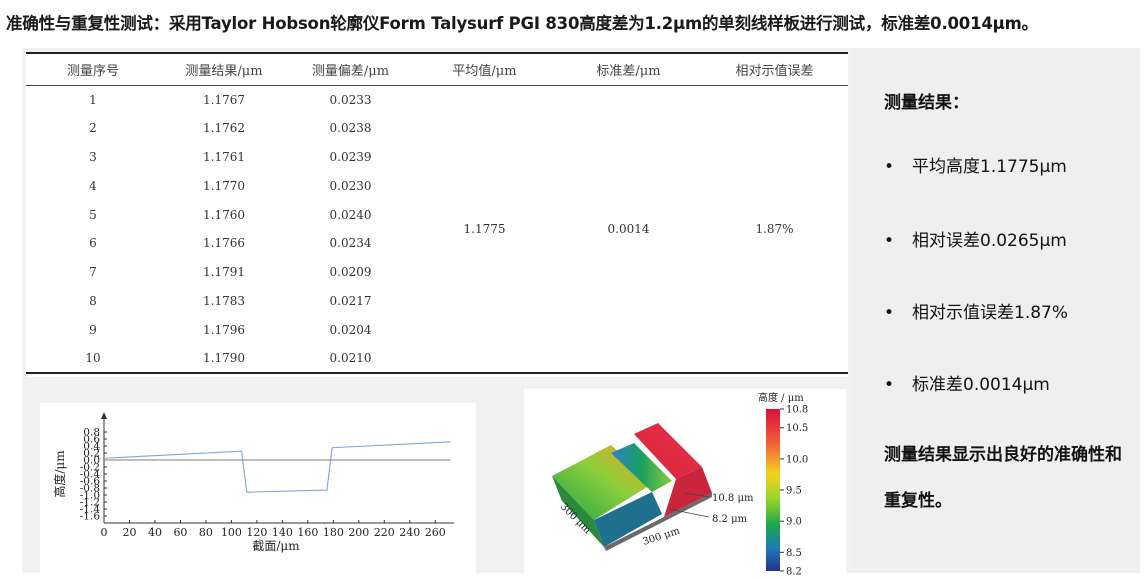  Describe the element at coordinates (1003, 478) in the screenshot. I see `conclusion-text: 测量结果显示出良好的准确性和重复性。` at that location.